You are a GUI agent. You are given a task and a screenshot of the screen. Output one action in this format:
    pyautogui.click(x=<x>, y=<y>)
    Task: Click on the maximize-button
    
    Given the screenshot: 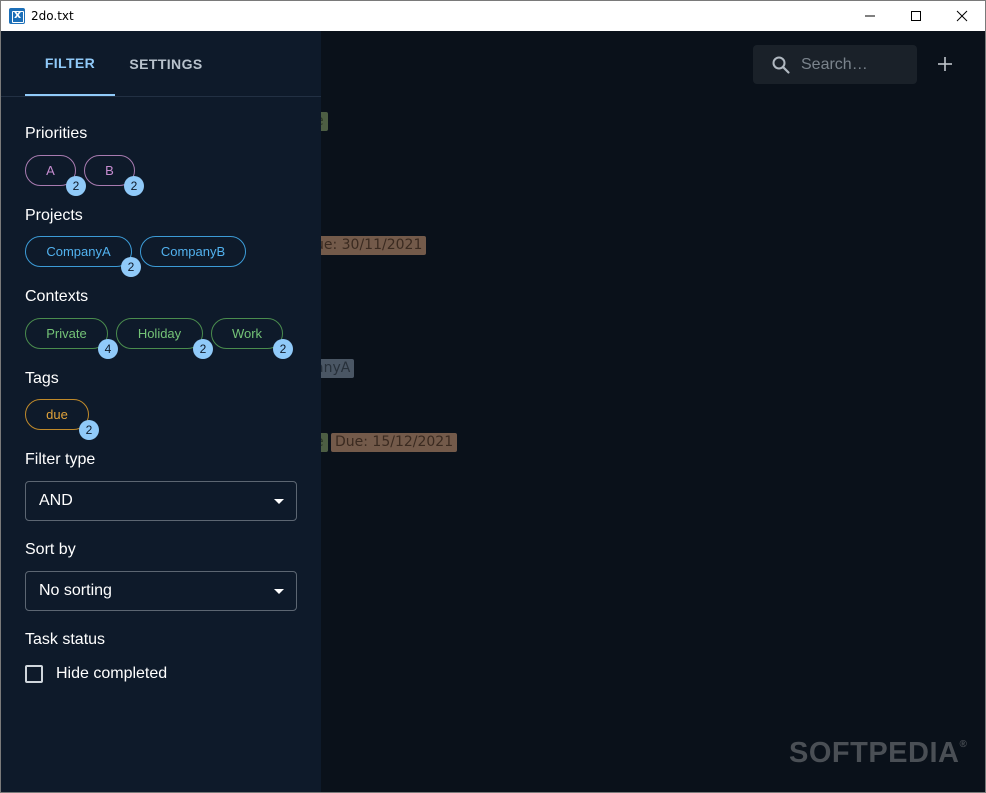 What is the action you would take?
    pyautogui.click(x=916, y=16)
    